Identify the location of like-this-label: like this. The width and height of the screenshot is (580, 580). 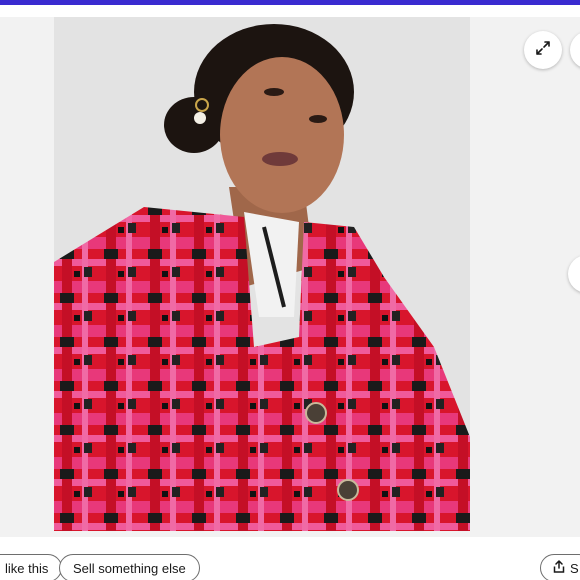
(27, 568).